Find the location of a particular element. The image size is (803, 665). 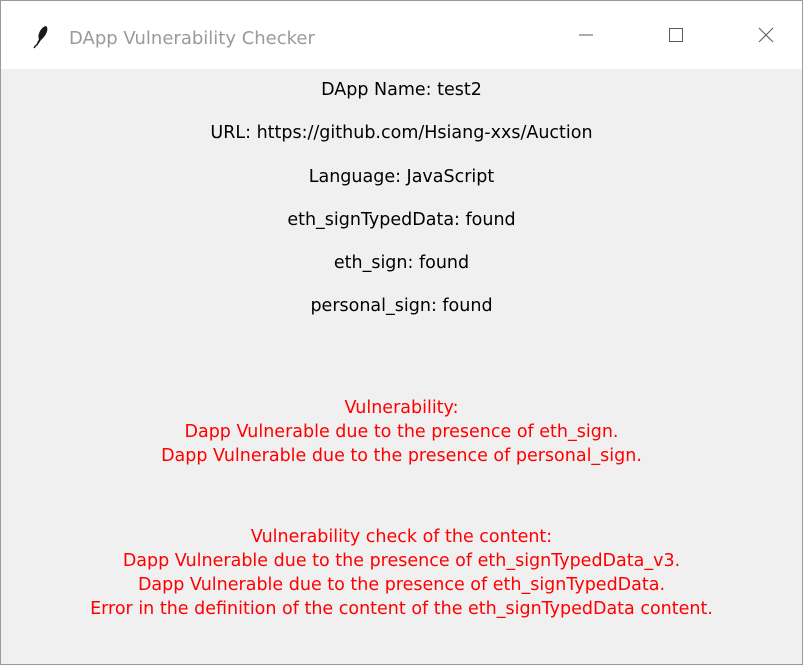

window-title: DApp Vulnerability Checker is located at coordinates (192, 38).